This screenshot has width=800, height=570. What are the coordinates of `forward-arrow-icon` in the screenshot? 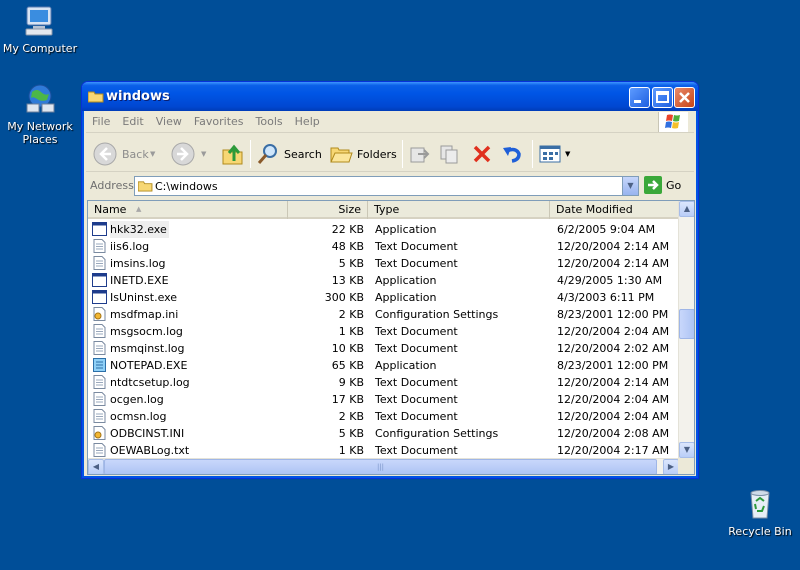 It's located at (183, 154).